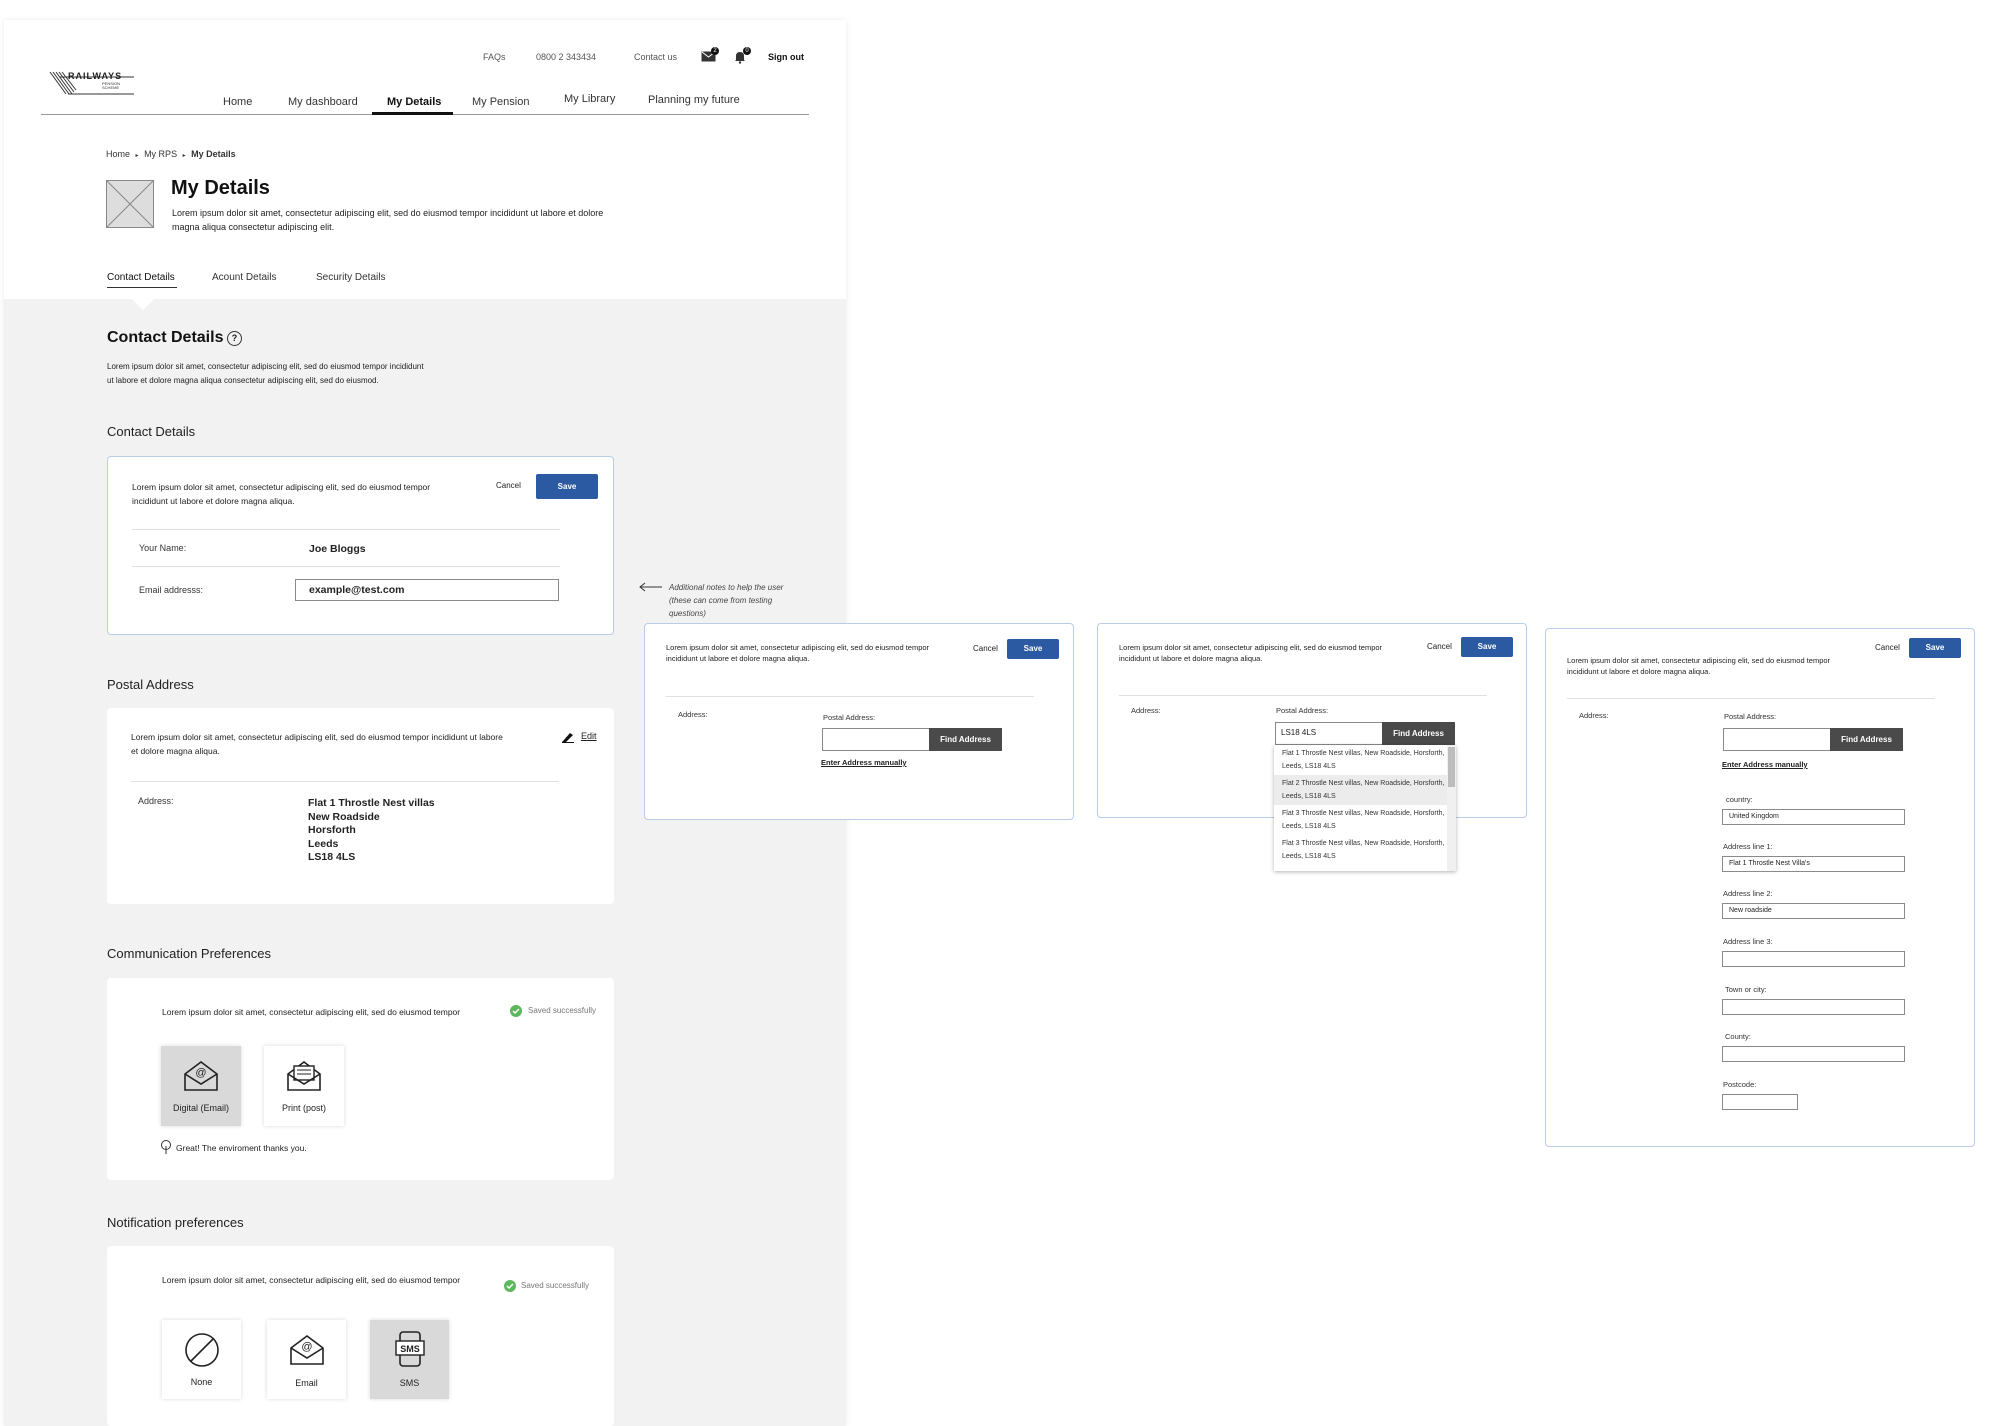  What do you see at coordinates (1813, 864) in the screenshot?
I see `address-line-1-field: Flat 1 Throstle Nest Villa's` at bounding box center [1813, 864].